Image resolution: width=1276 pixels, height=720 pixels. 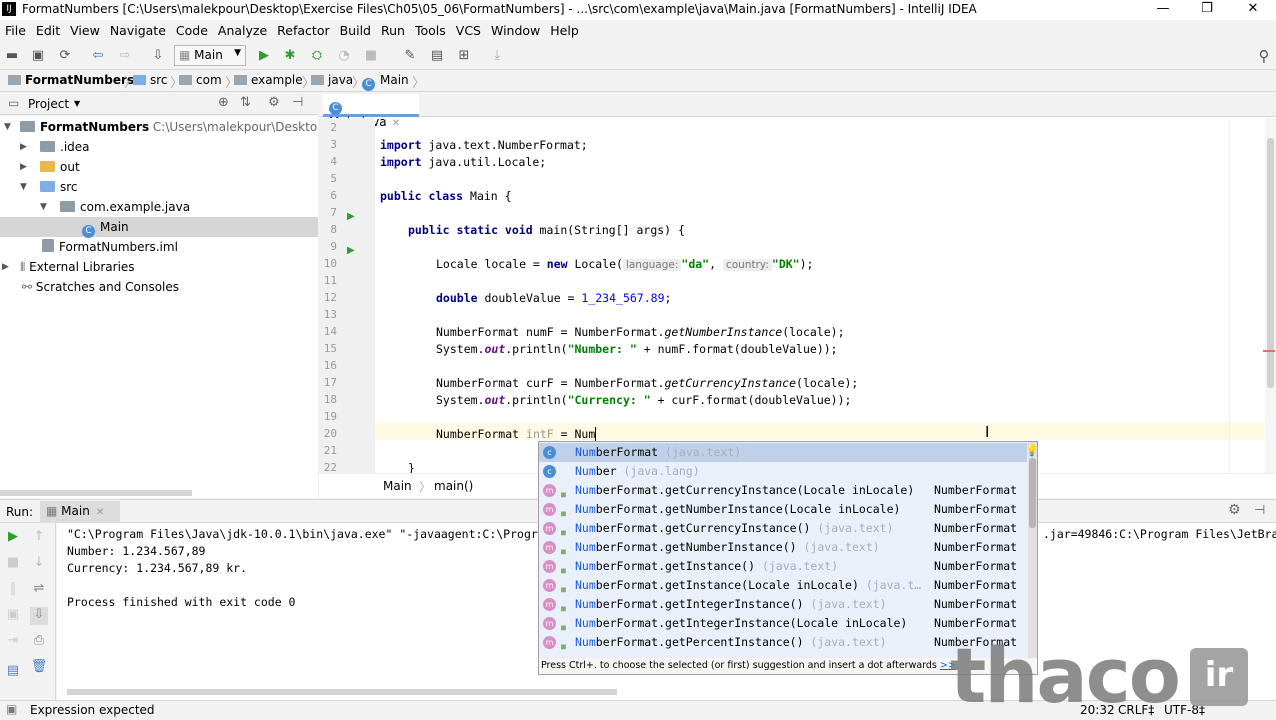 What do you see at coordinates (39, 642) in the screenshot?
I see `print-icon: ⎙` at bounding box center [39, 642].